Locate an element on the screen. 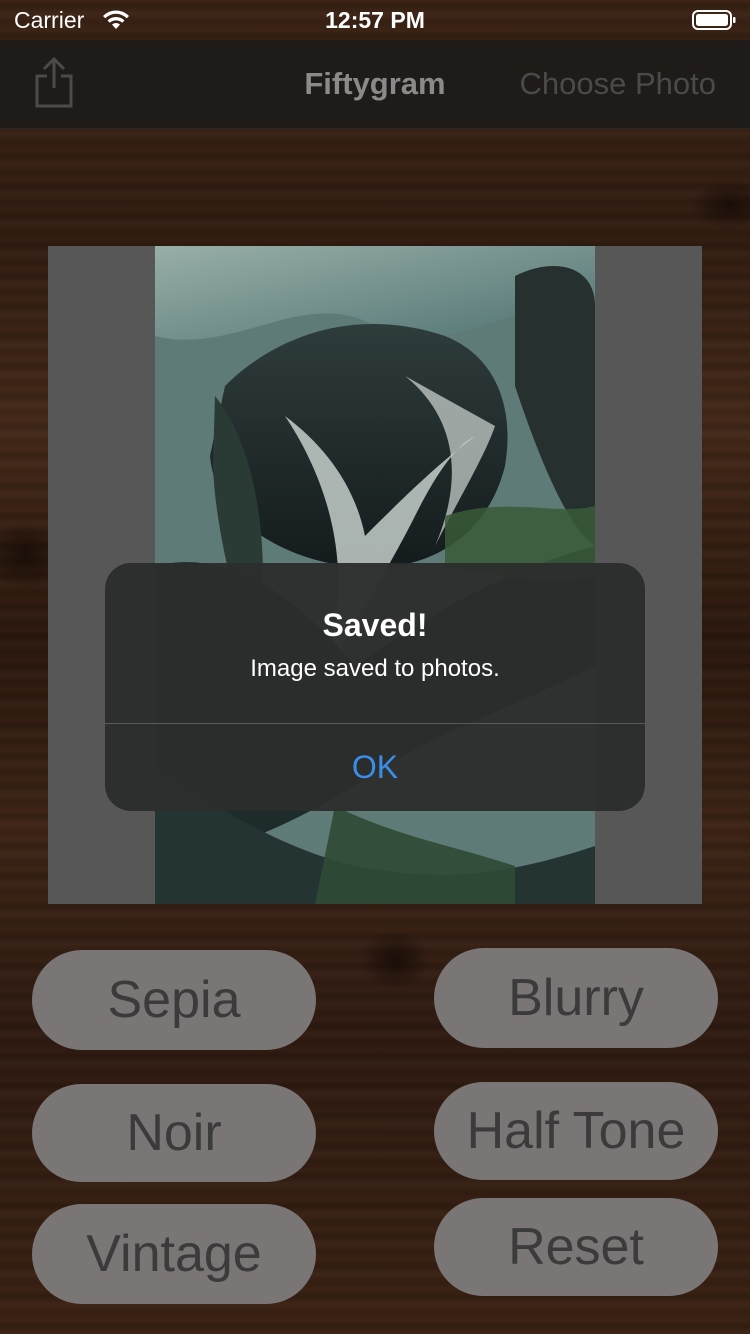 The height and width of the screenshot is (1334, 750). noir-button: Noir is located at coordinates (174, 1133).